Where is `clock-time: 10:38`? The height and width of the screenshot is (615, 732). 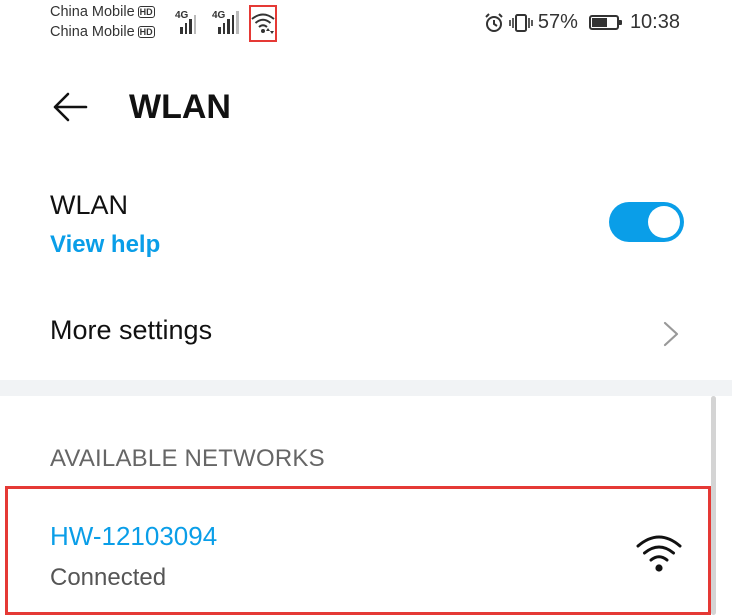
clock-time: 10:38 is located at coordinates (654, 22).